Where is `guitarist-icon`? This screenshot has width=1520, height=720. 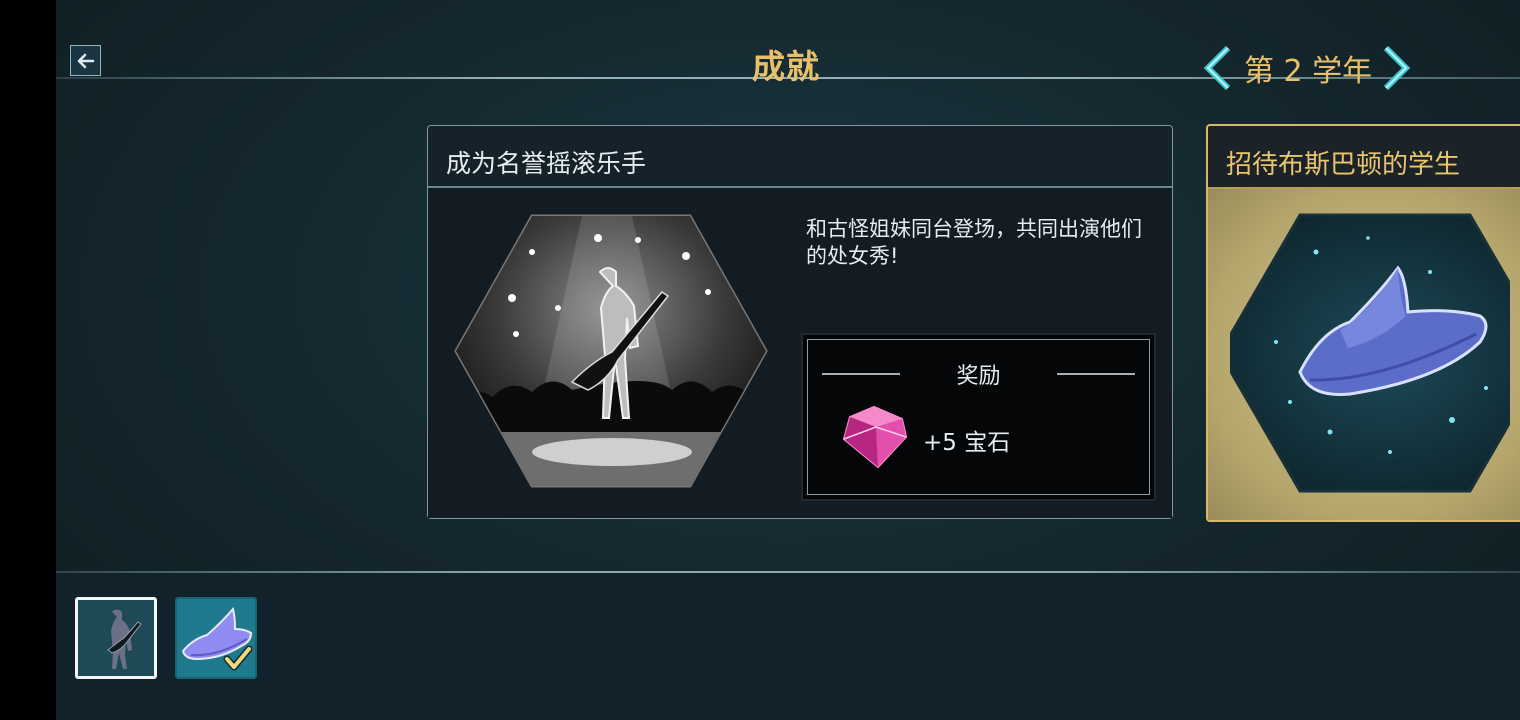 guitarist-icon is located at coordinates (124, 639).